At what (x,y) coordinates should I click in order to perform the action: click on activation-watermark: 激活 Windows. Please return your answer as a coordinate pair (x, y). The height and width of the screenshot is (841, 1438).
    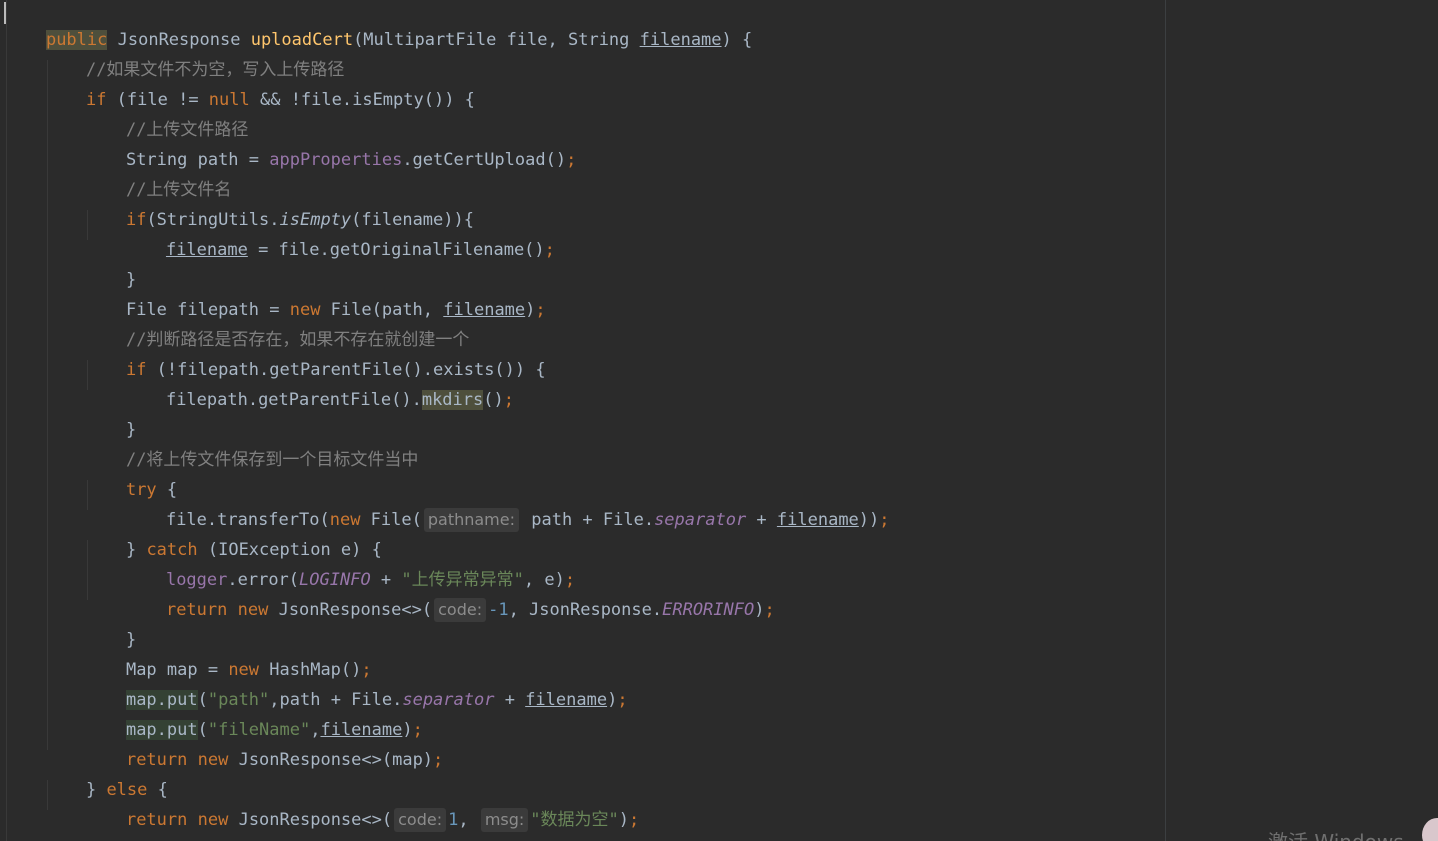
    Looking at the image, I should click on (1336, 833).